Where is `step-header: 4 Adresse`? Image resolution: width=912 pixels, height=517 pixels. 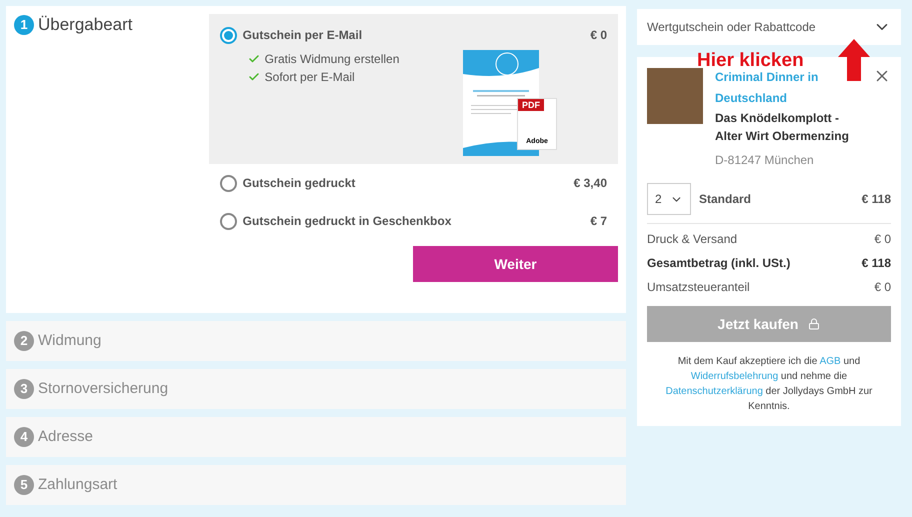 step-header: 4 Adresse is located at coordinates (316, 437).